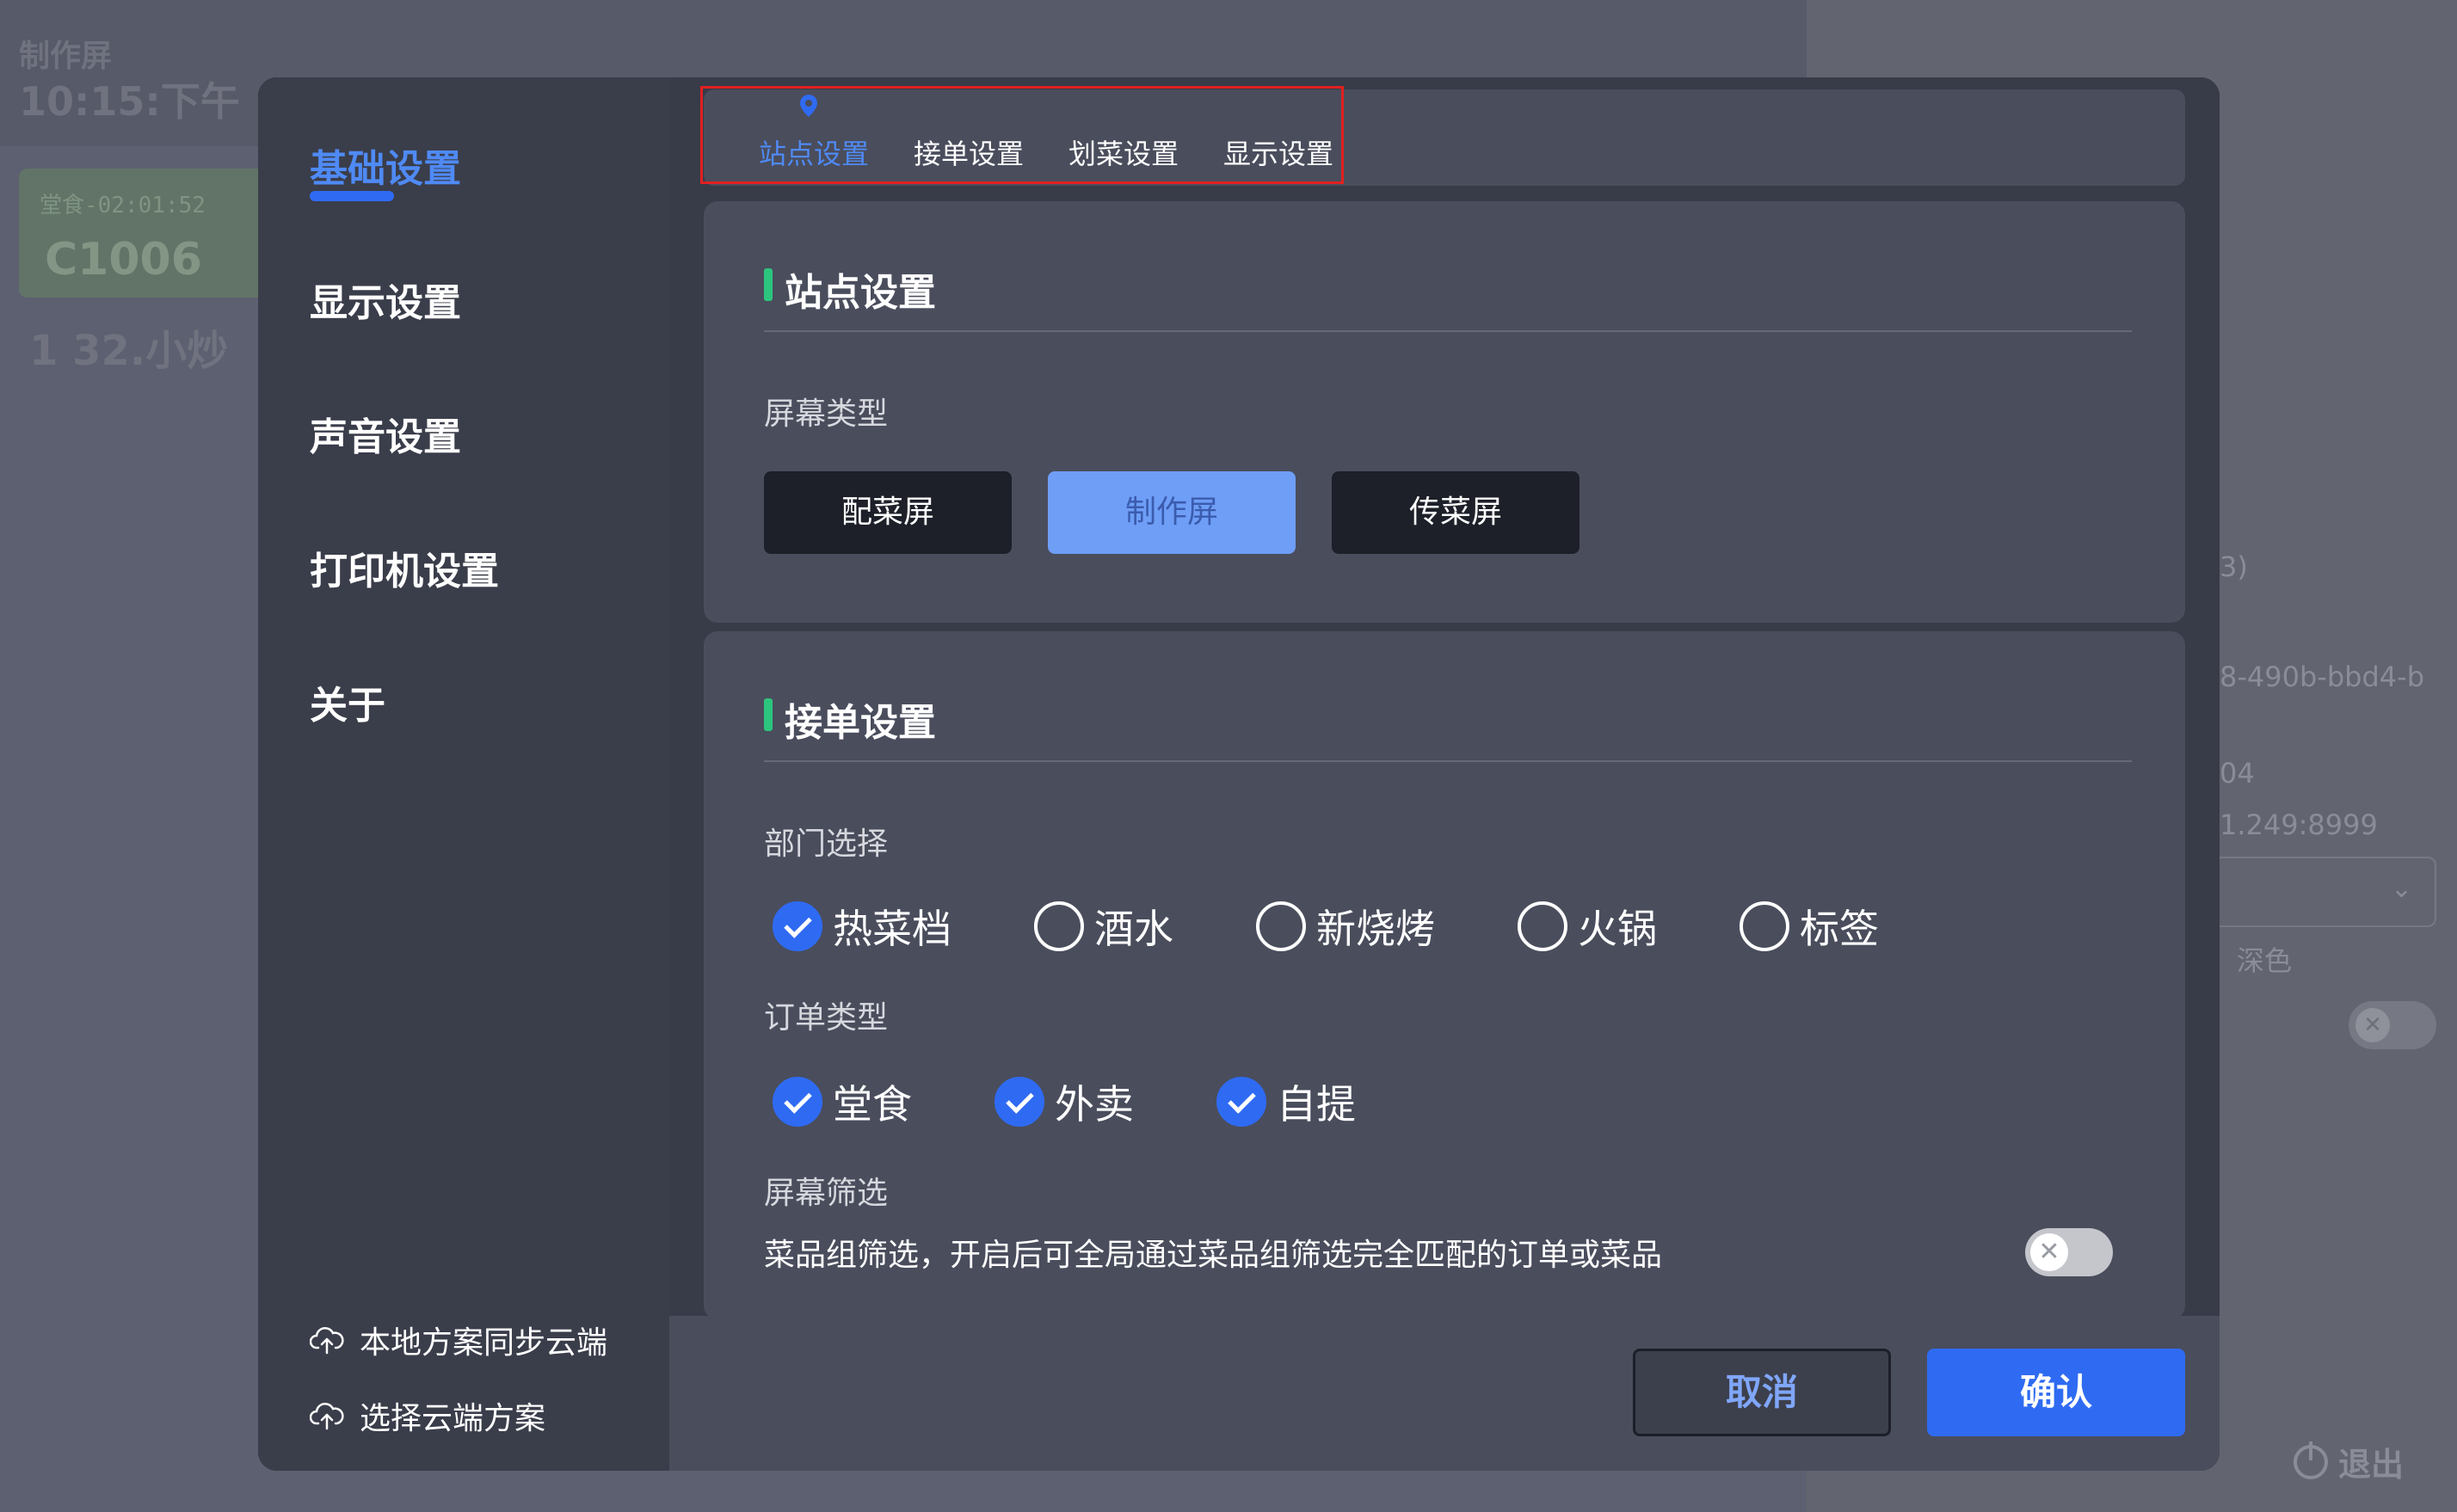 This screenshot has height=1512, width=2457. I want to click on background-dish: 1 32.小炒, so click(129, 351).